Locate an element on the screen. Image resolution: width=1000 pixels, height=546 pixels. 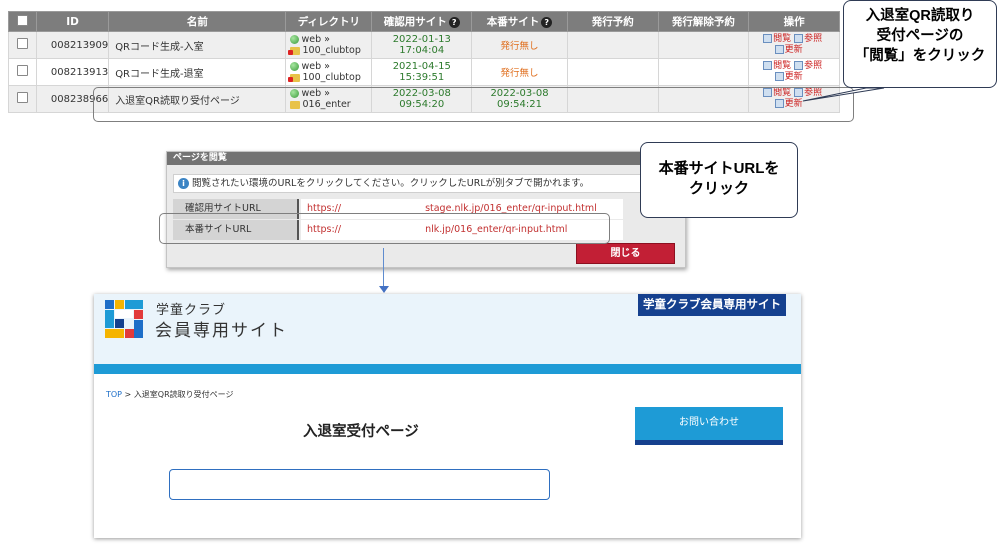
callout-click-view: 入退室QR読取り 受付ページの 「閲覧」をクリック is located at coordinates (920, 44).